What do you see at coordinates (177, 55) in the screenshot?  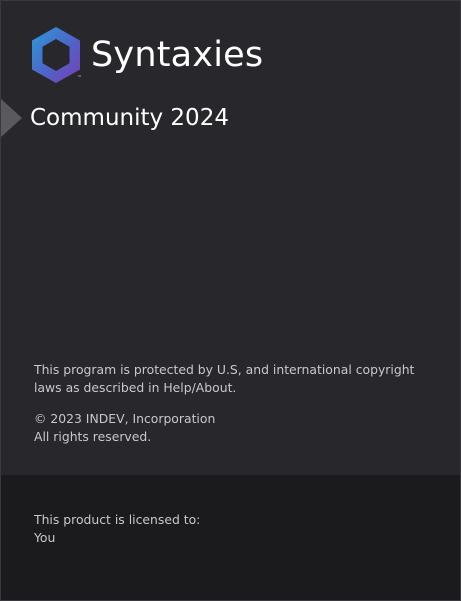 I see `product-name: Syntaxies` at bounding box center [177, 55].